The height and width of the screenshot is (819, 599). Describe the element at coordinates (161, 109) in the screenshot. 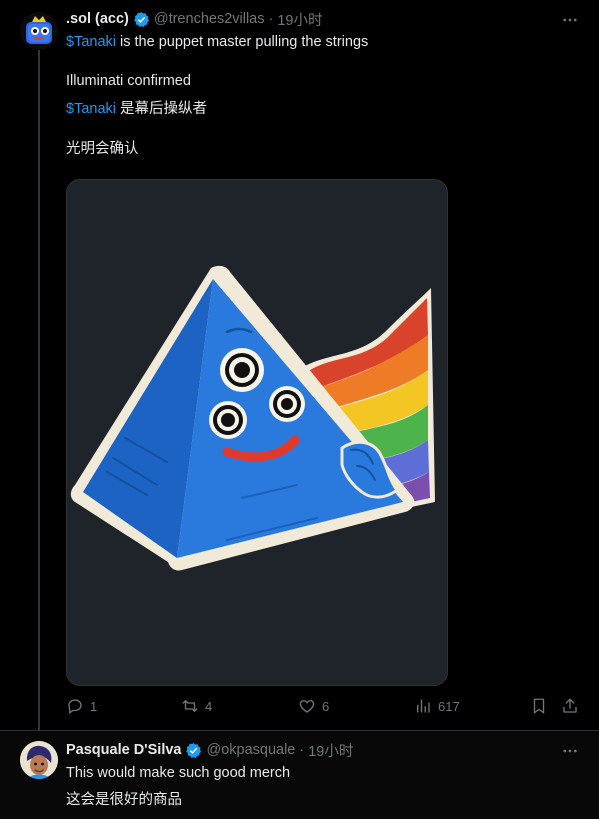

I see `text-segment: 是幕后操纵者` at that location.